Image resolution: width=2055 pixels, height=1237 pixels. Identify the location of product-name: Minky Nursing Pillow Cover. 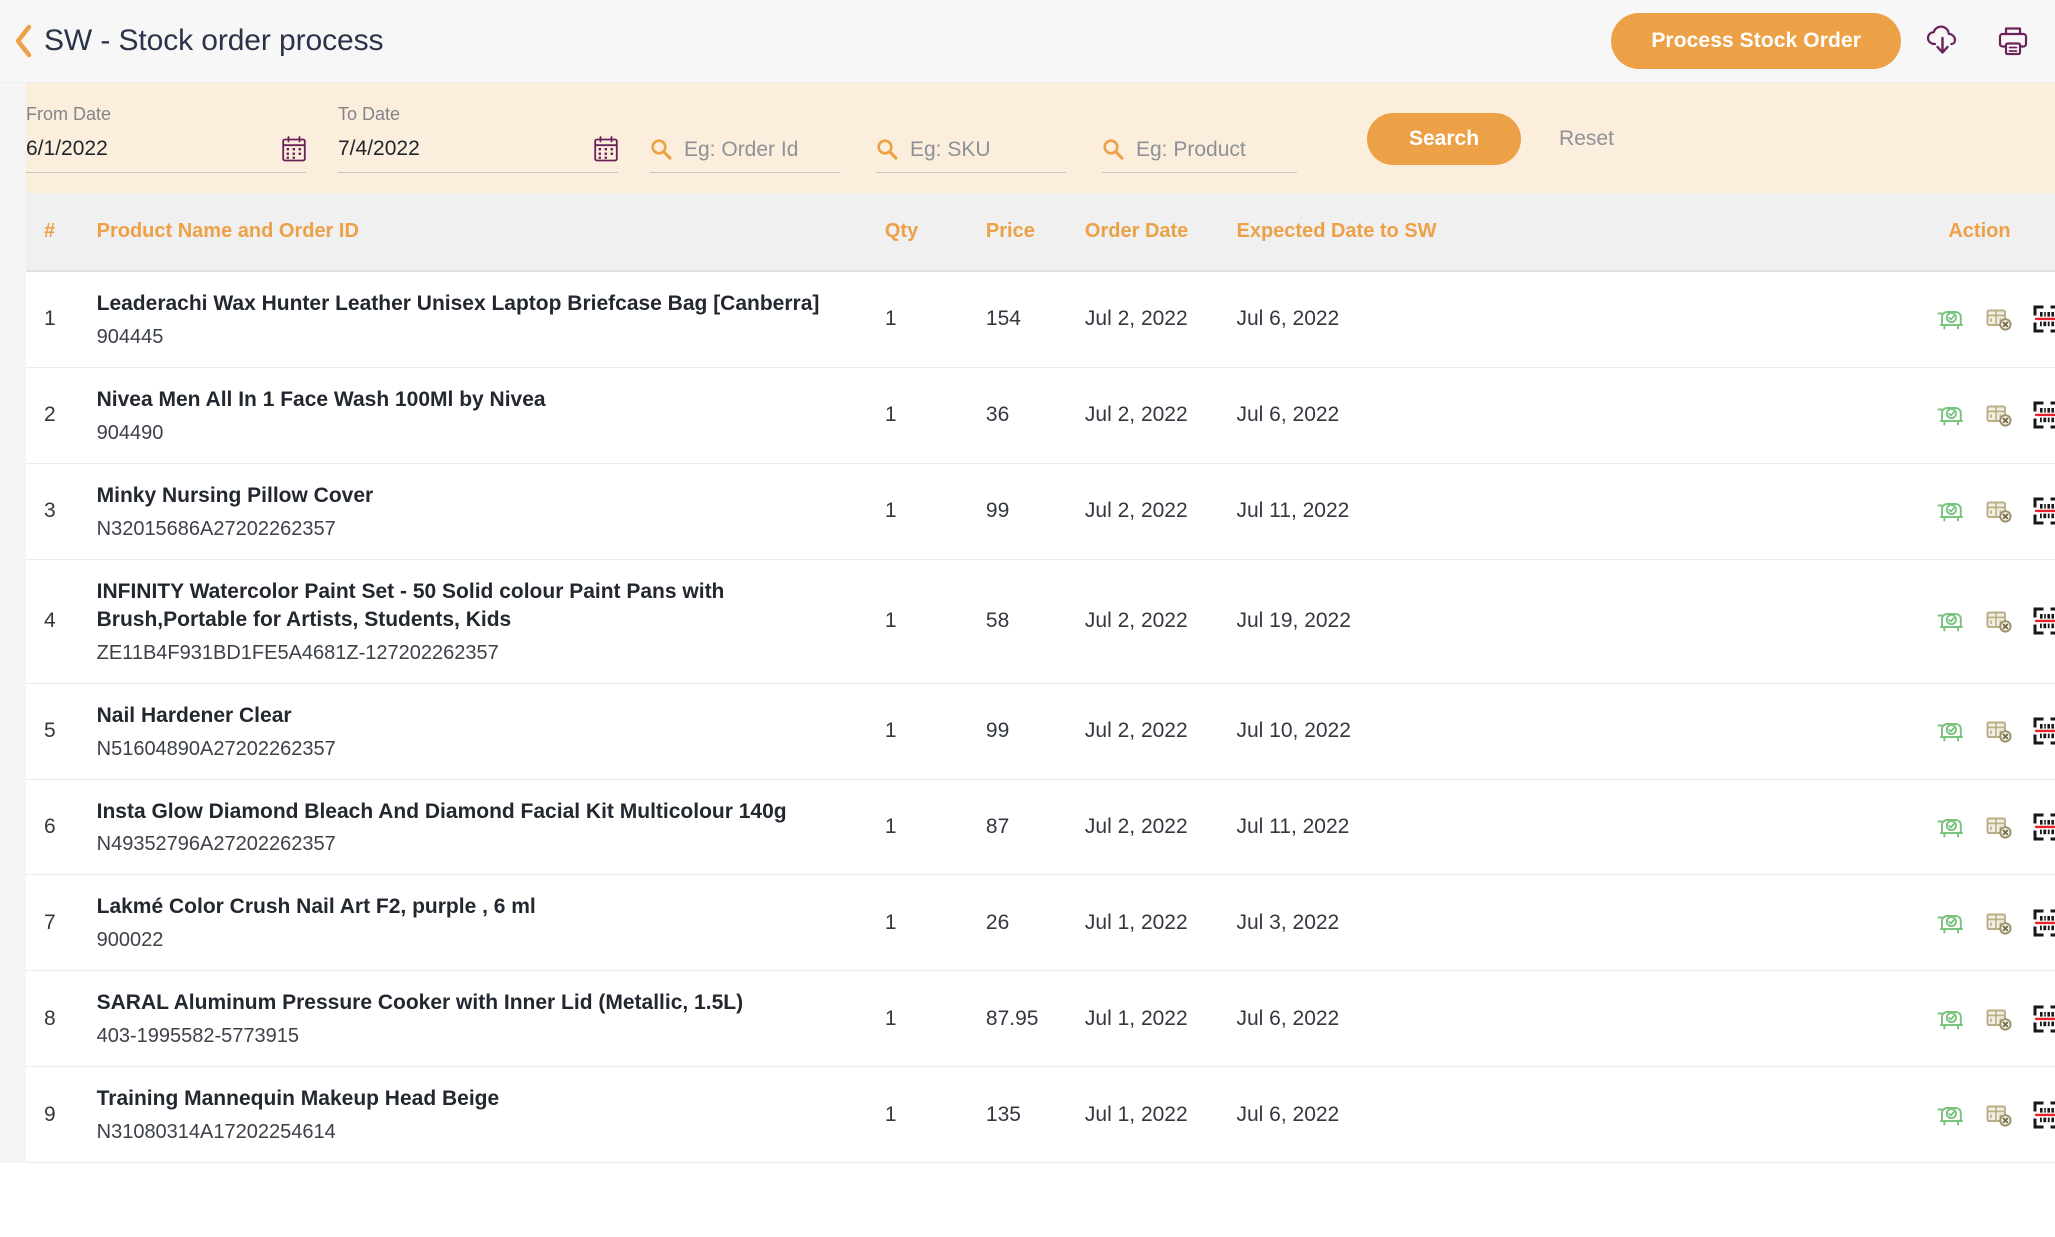
(235, 495).